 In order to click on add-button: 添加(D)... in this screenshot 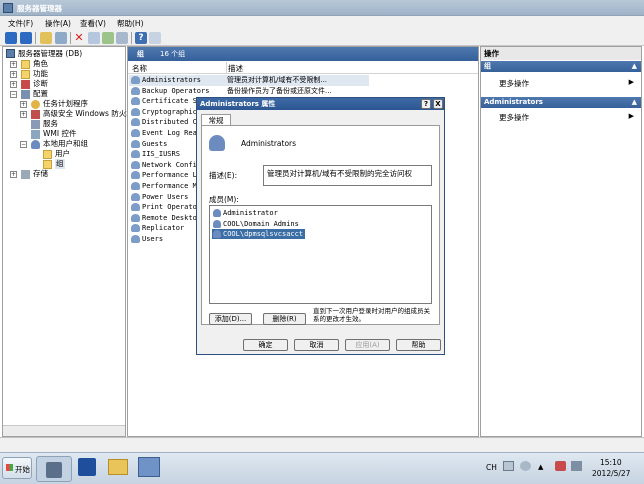, I will do `click(230, 319)`.